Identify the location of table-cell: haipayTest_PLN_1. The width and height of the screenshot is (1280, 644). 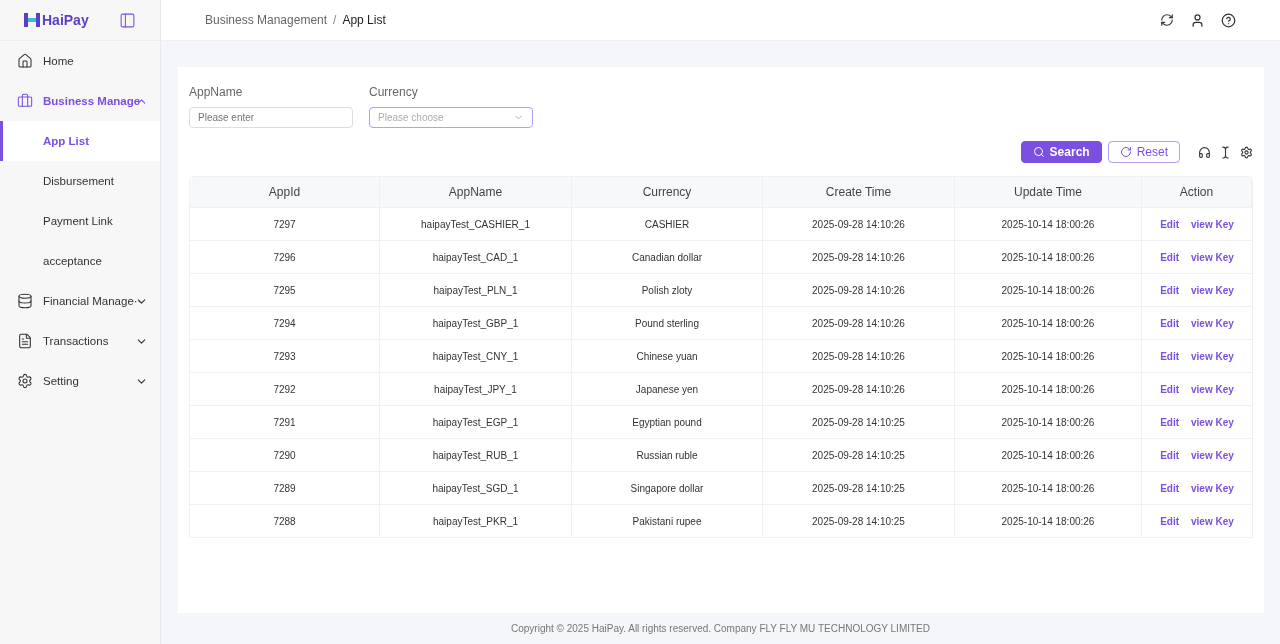
(476, 289).